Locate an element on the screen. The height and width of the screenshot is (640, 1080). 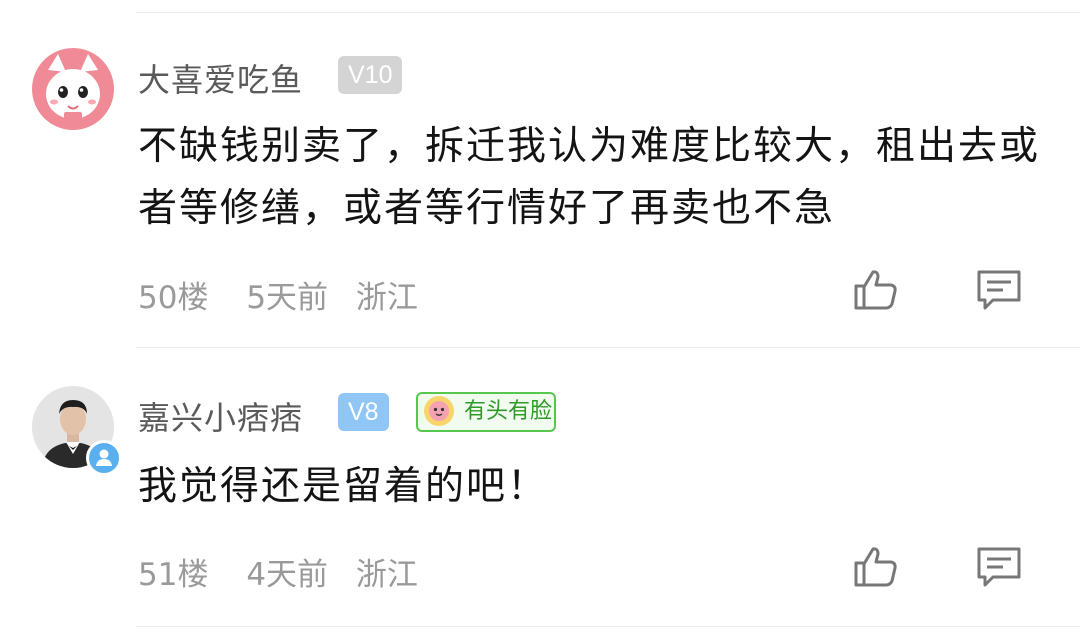
level-badge: V8 is located at coordinates (363, 412).